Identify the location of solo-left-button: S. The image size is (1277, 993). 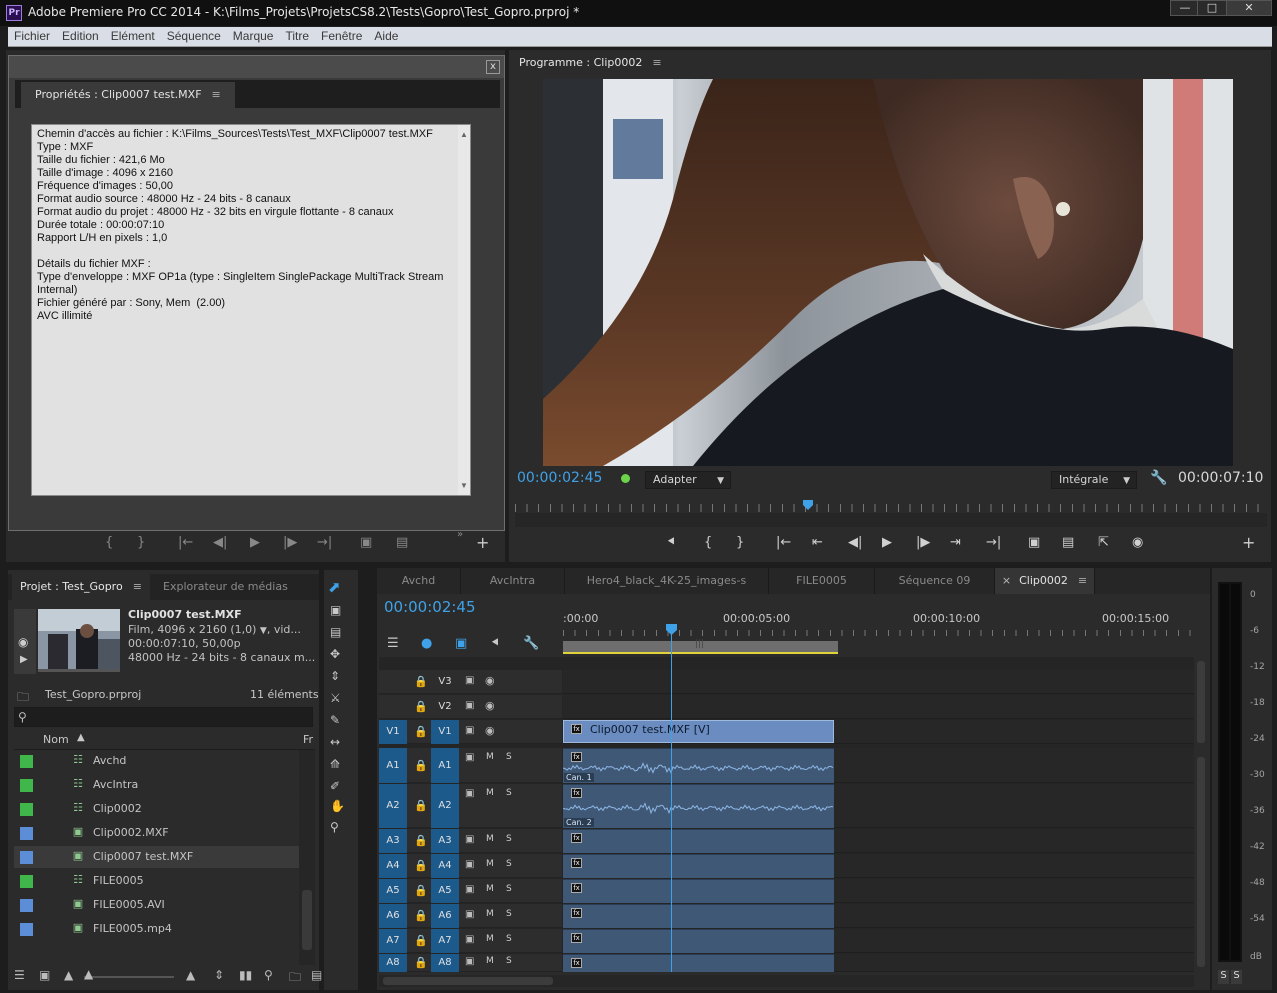
(1223, 977).